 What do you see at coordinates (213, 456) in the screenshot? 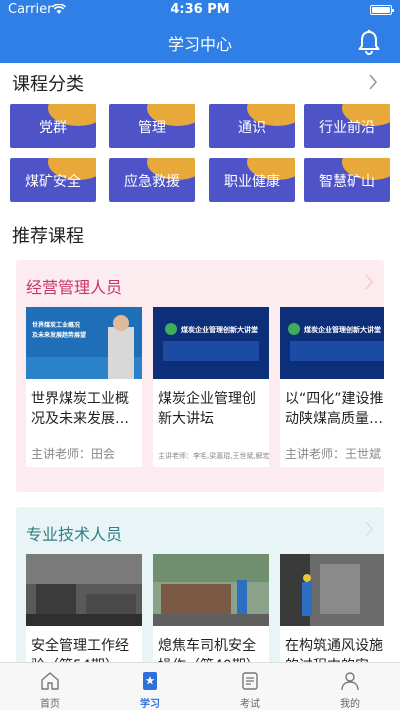
I see `course-teacher: 主讲老师：李毛,梁嘉琨,王世斌,解宏绪` at bounding box center [213, 456].